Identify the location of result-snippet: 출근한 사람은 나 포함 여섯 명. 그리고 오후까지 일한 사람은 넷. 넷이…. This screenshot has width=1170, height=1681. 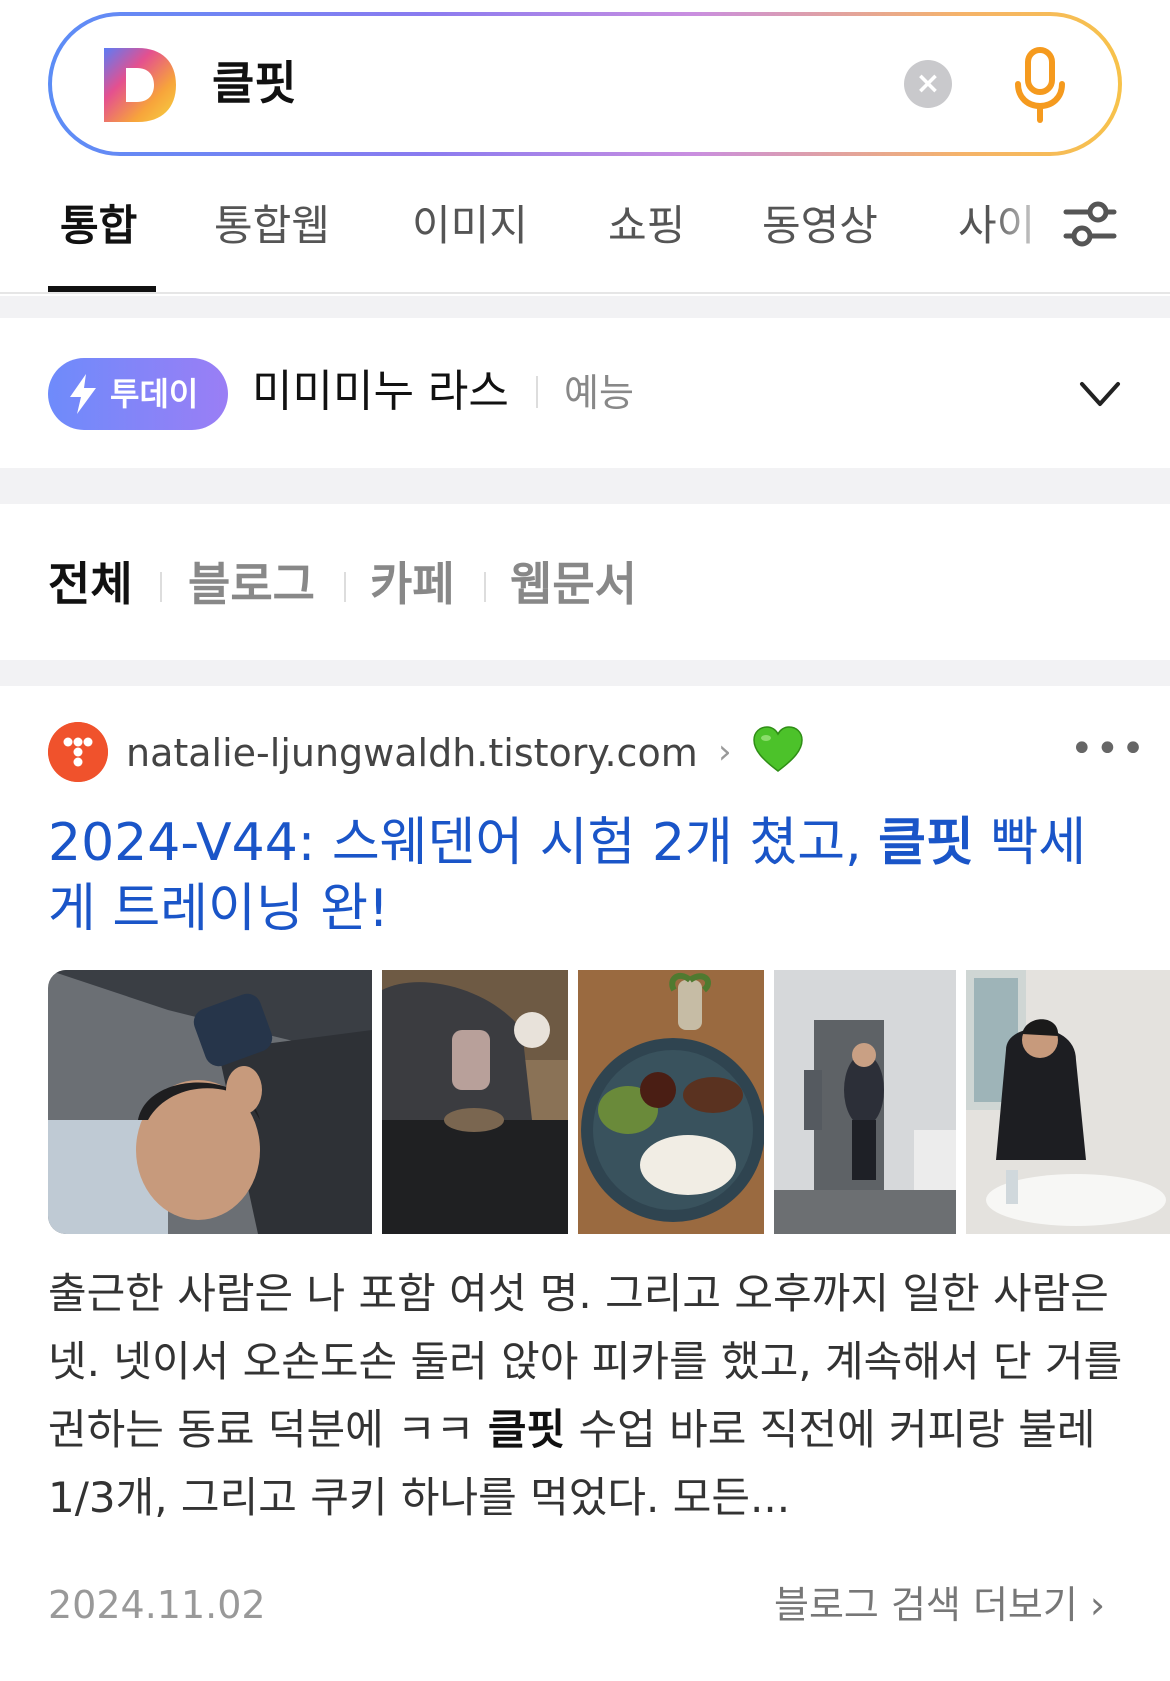
(585, 1395).